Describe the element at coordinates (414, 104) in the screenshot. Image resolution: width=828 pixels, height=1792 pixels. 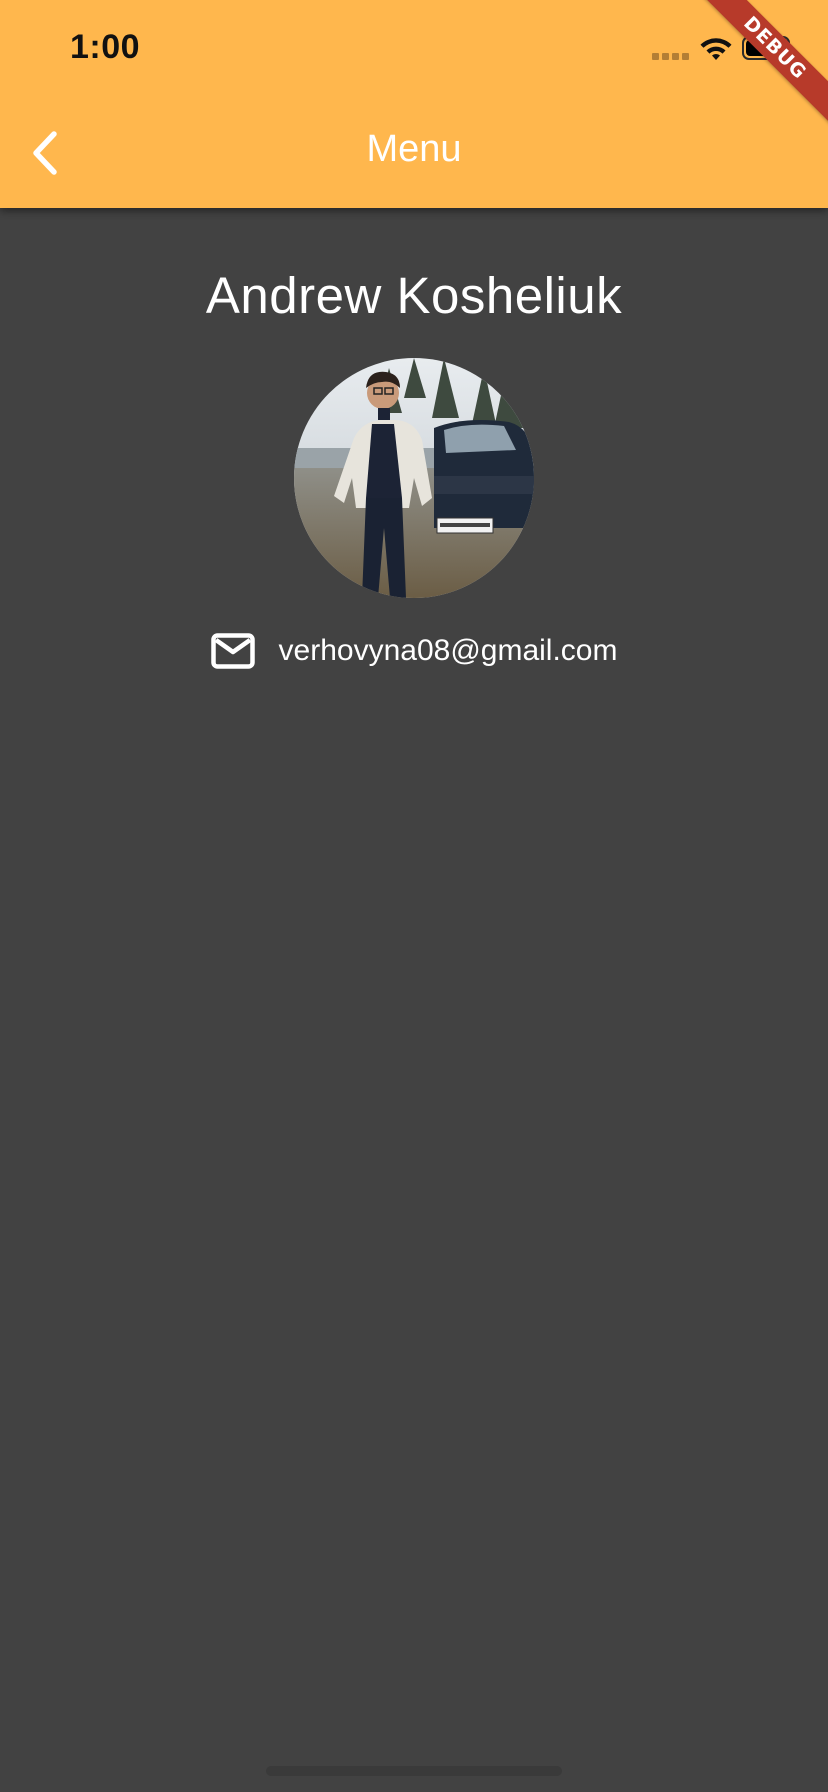
I see `app-bar: 1:00 Menu` at that location.